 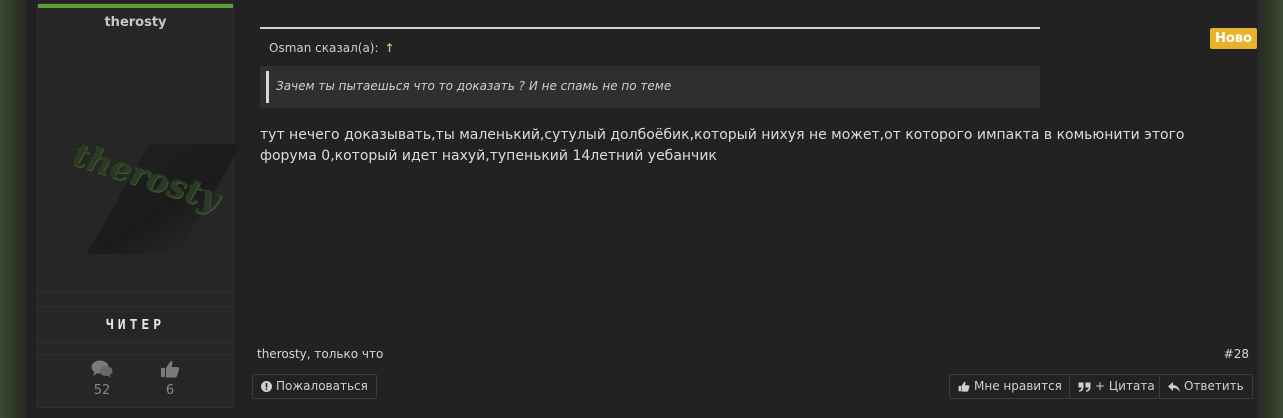 I want to click on report-button: Пожаловаться, so click(x=314, y=386).